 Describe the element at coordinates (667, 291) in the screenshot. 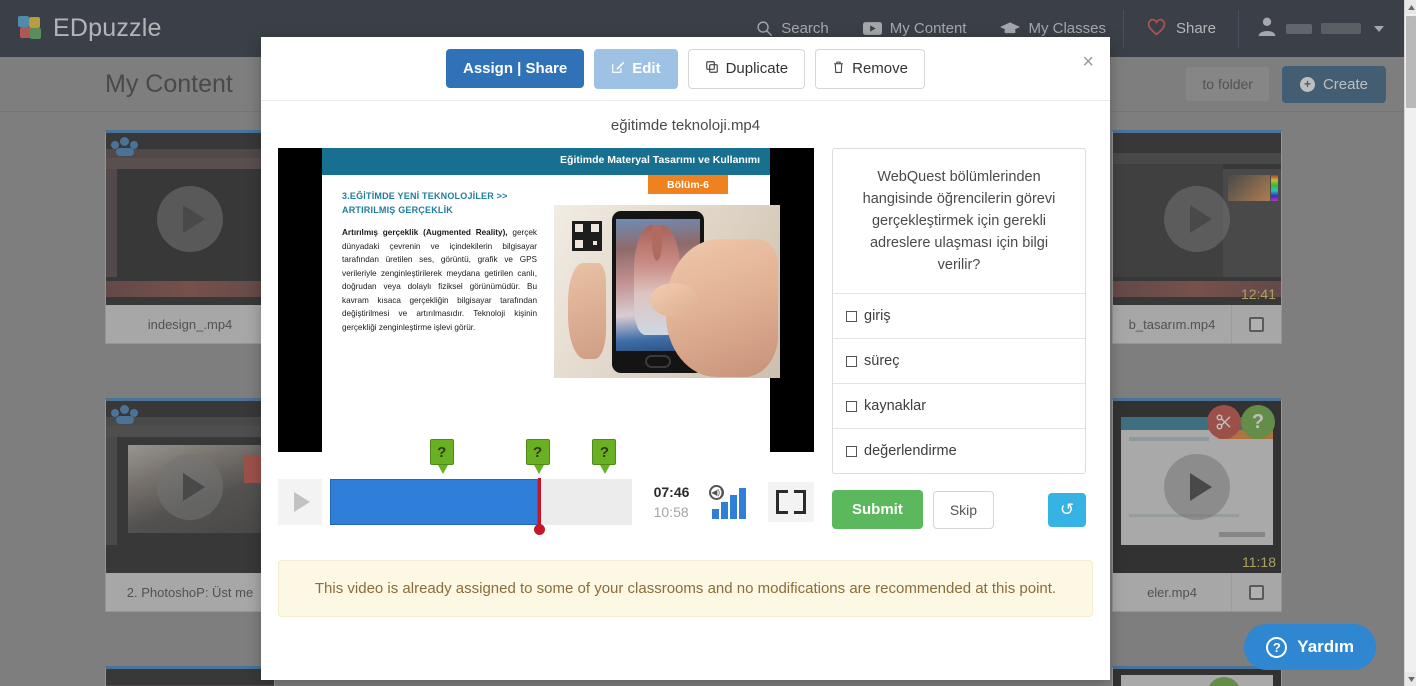

I see `ar-demo-photo` at that location.